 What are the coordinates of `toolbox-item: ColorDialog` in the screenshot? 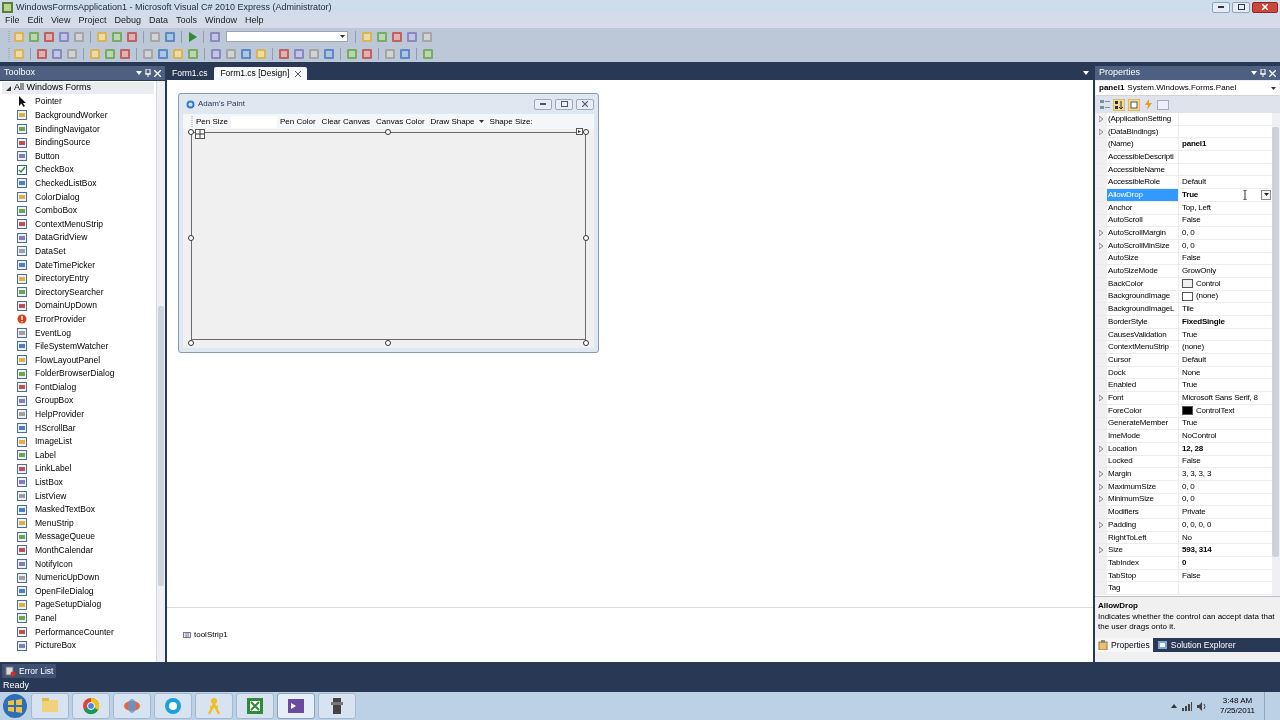 It's located at (78, 197).